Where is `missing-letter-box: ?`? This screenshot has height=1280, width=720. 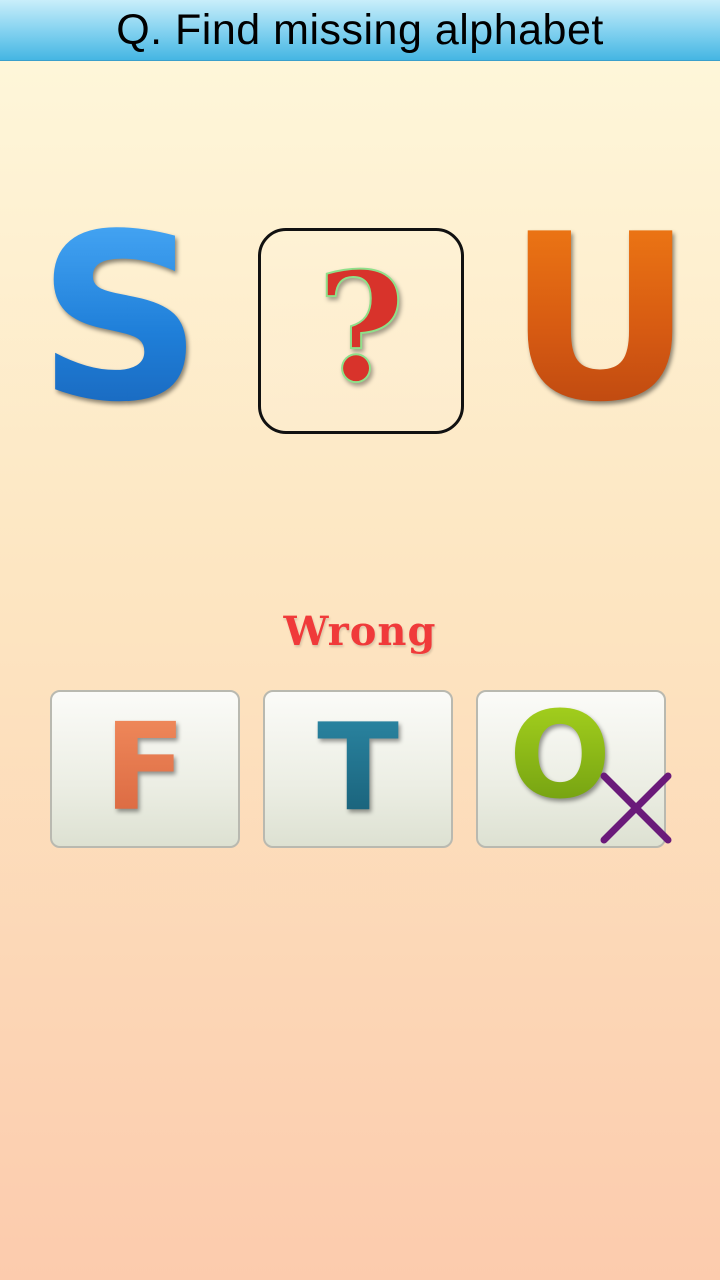 missing-letter-box: ? is located at coordinates (361, 331).